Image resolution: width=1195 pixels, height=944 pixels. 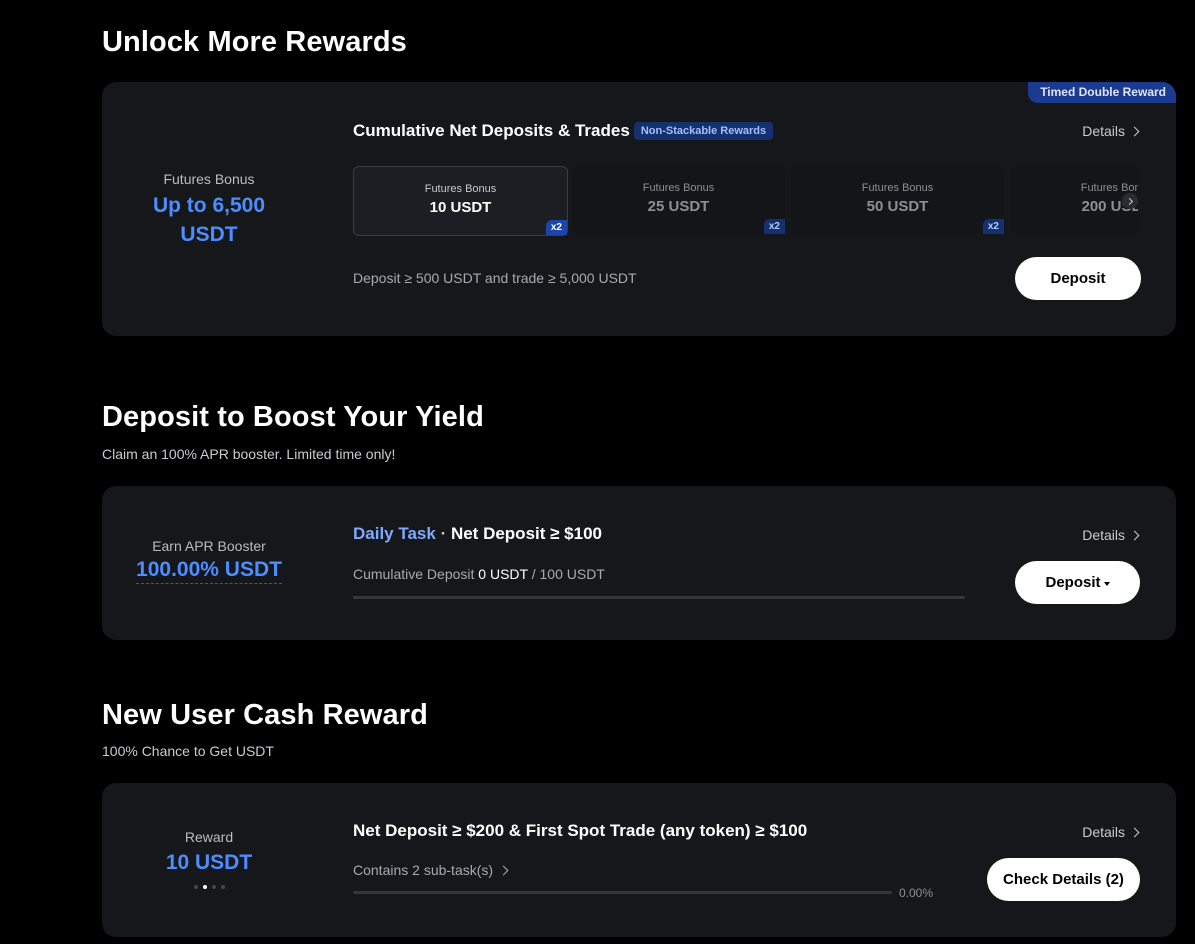 What do you see at coordinates (678, 206) in the screenshot?
I see `tier-value: 25 USDT` at bounding box center [678, 206].